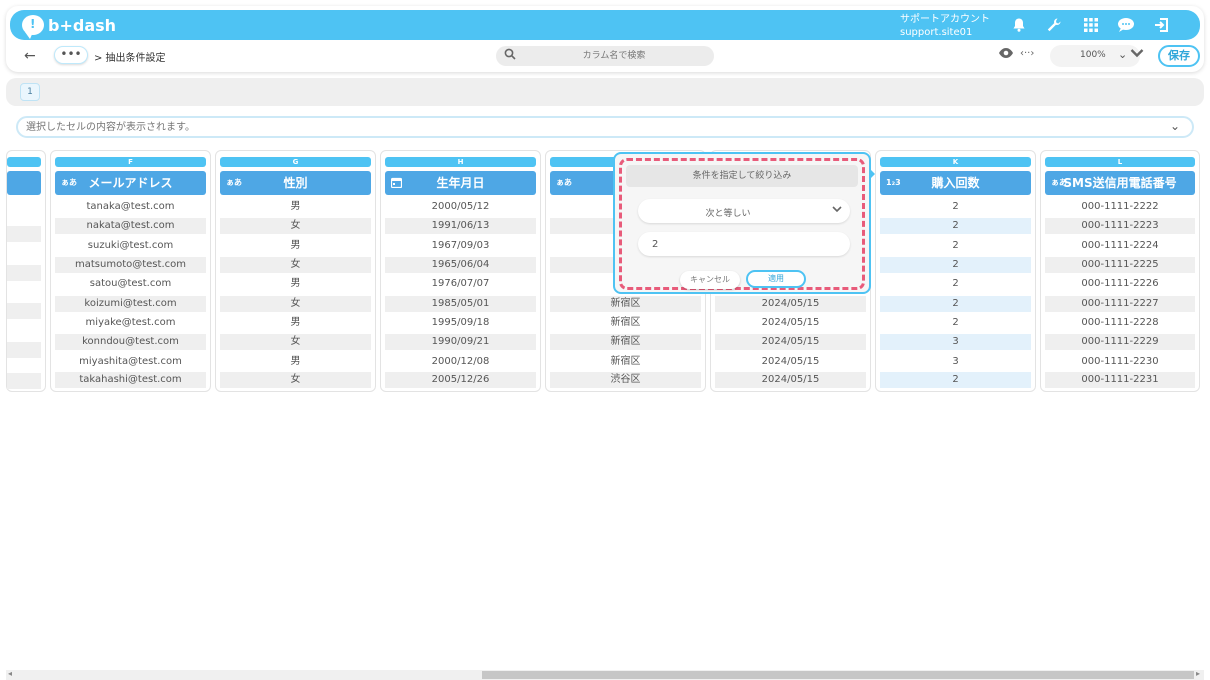 Image resolution: width=1210 pixels, height=680 pixels. Describe the element at coordinates (295, 183) in the screenshot. I see `column-header: ぁあ 性別` at that location.